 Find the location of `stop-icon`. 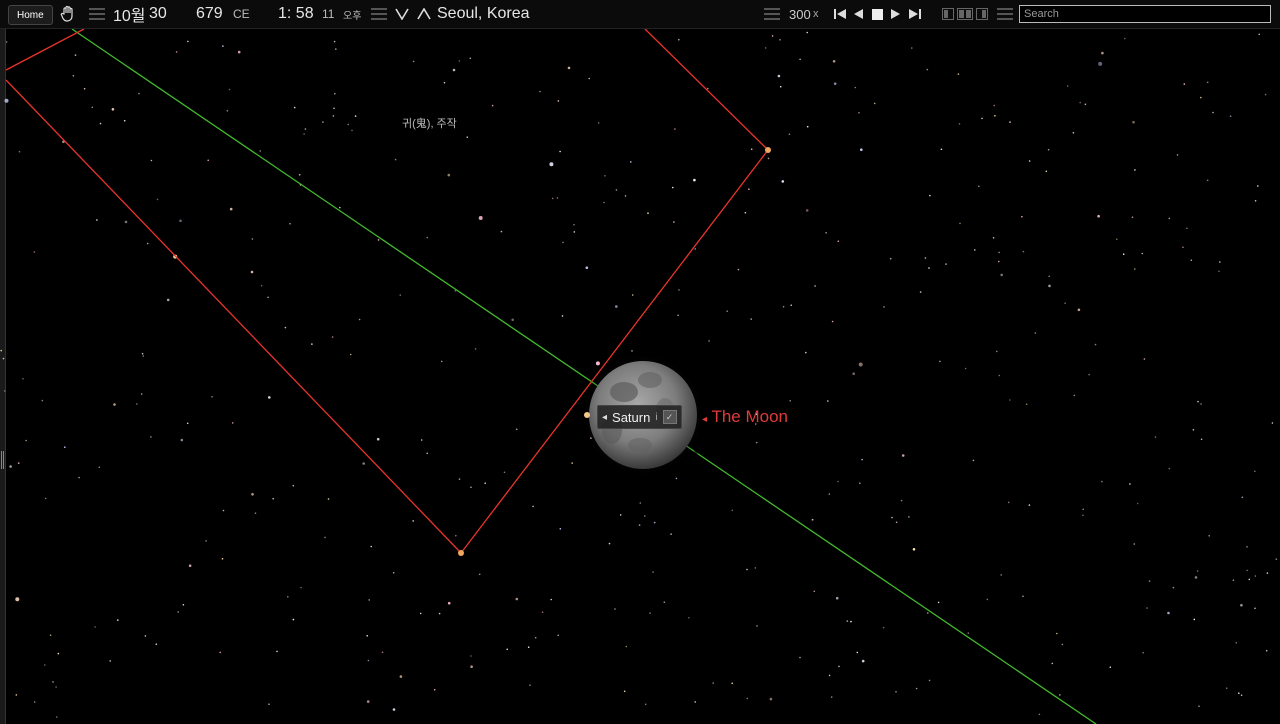

stop-icon is located at coordinates (877, 14).